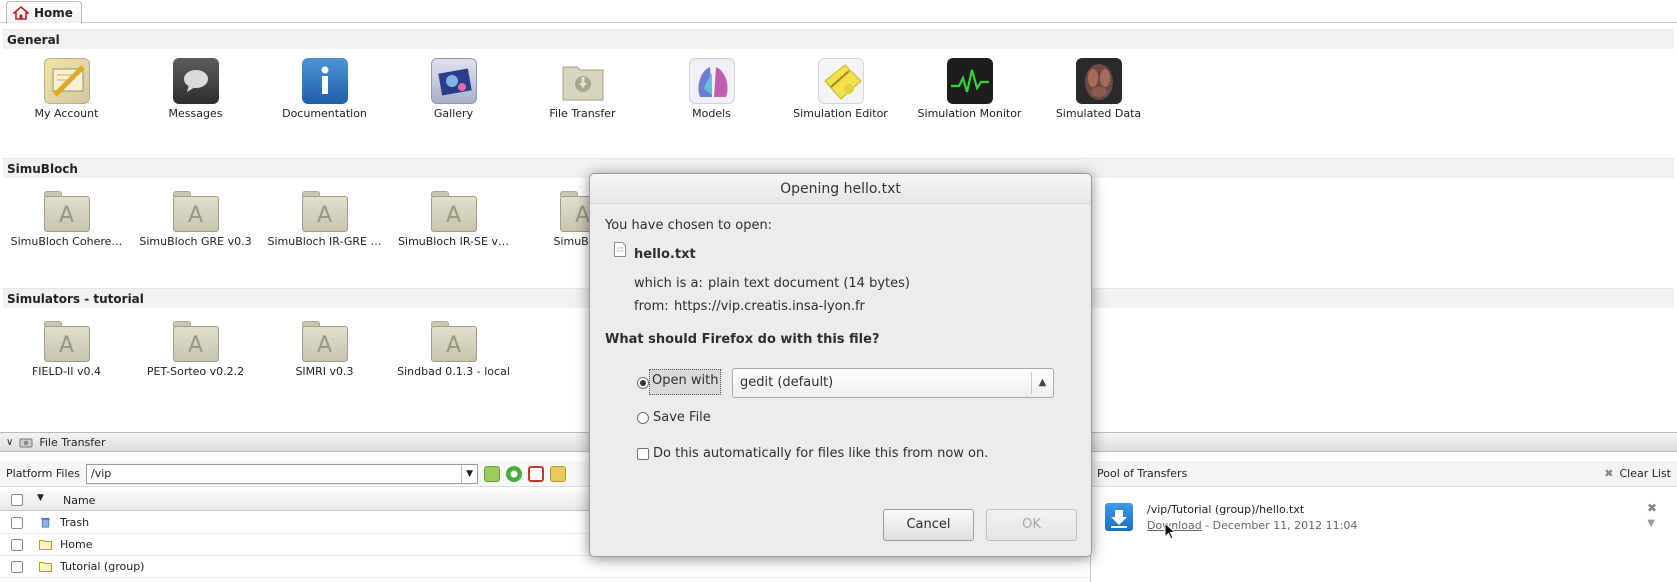  What do you see at coordinates (17, 500) in the screenshot?
I see `select-all-checkbox` at bounding box center [17, 500].